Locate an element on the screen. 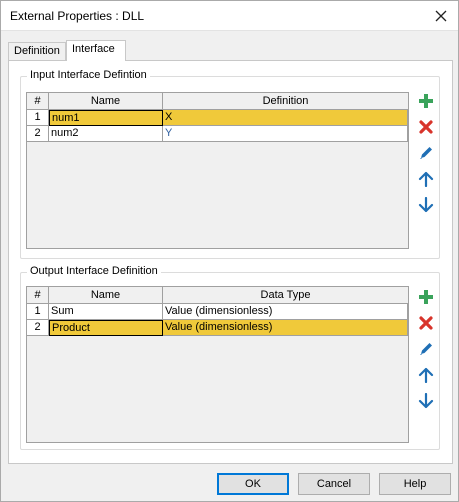 Image resolution: width=459 pixels, height=502 pixels. definition-cell: Y is located at coordinates (285, 134).